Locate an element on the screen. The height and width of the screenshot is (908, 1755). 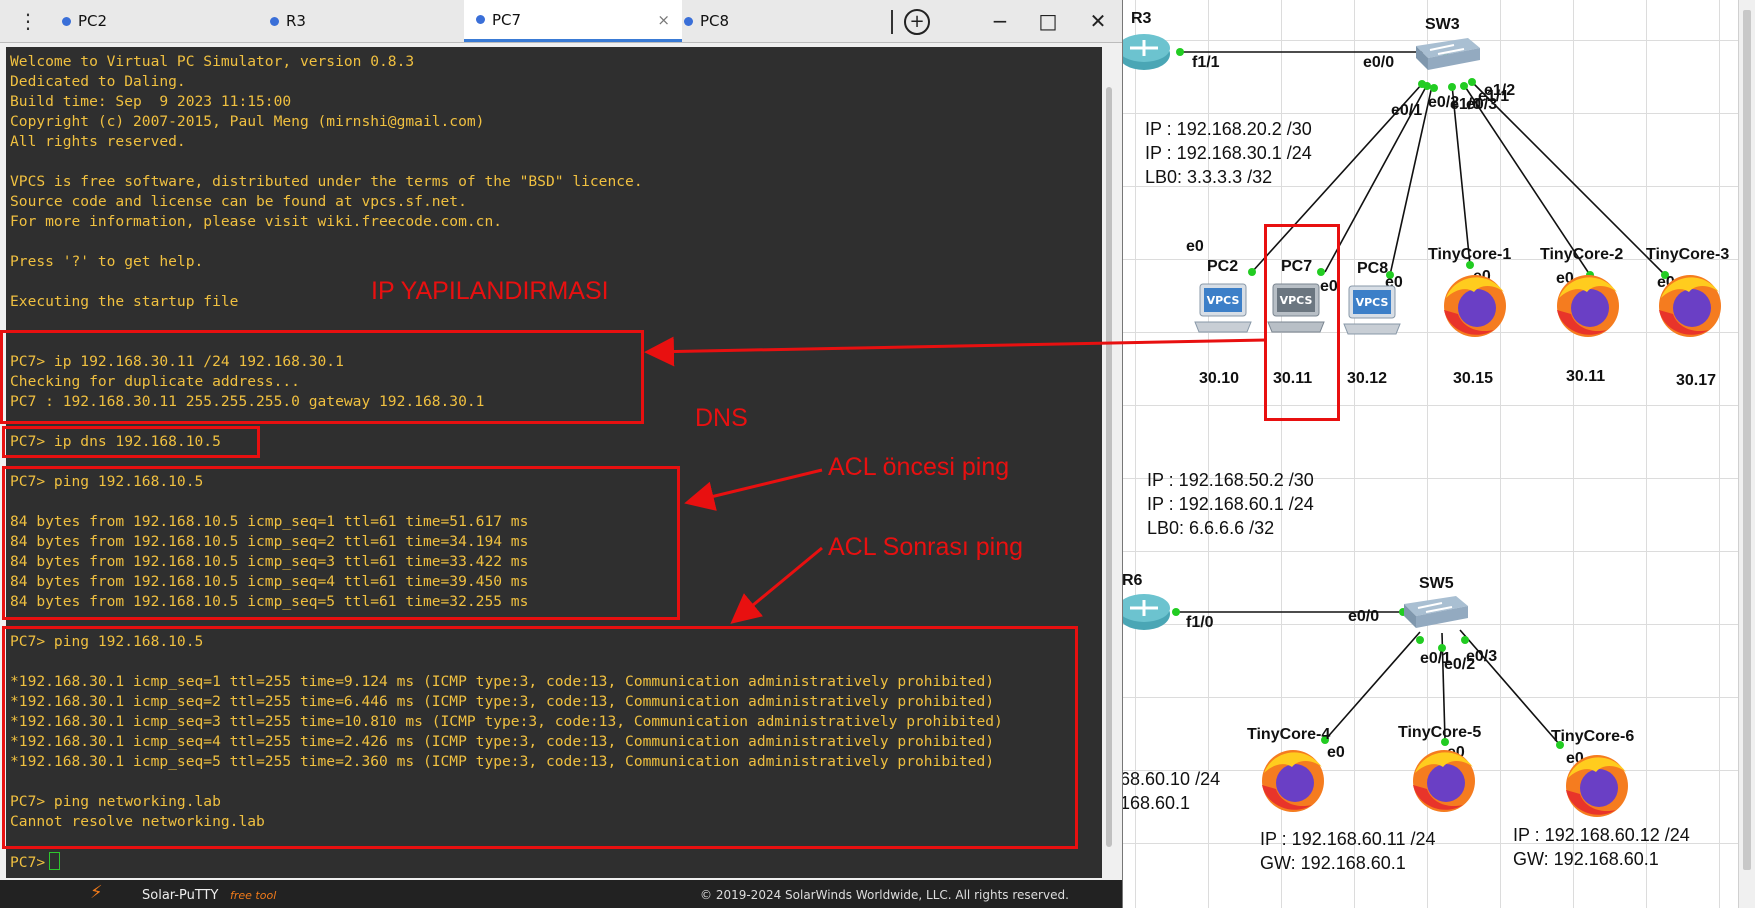
firefox-tinycore-1-icon is located at coordinates (1475, 305).